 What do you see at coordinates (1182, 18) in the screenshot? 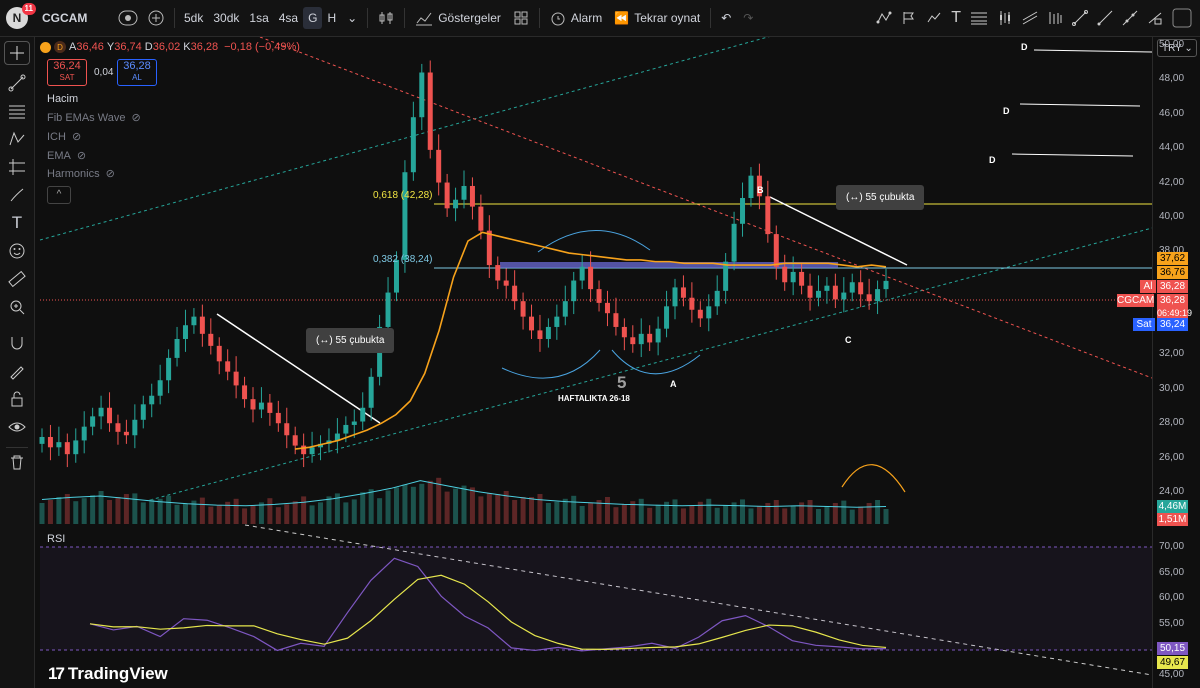
I see `collapse-panel-icon` at bounding box center [1182, 18].